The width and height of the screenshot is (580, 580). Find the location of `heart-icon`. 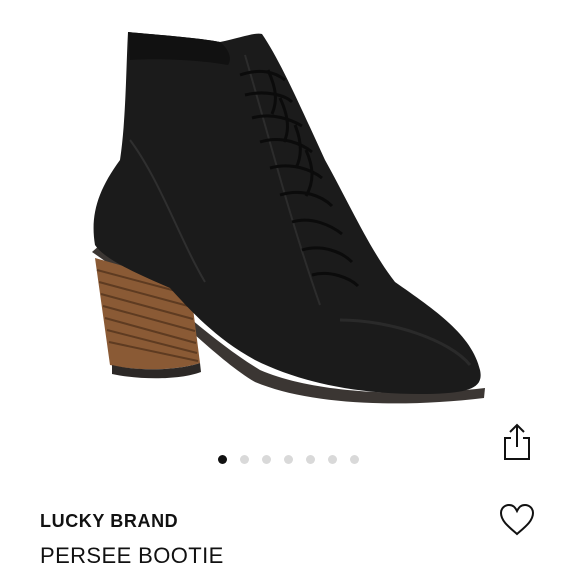

heart-icon is located at coordinates (517, 519).